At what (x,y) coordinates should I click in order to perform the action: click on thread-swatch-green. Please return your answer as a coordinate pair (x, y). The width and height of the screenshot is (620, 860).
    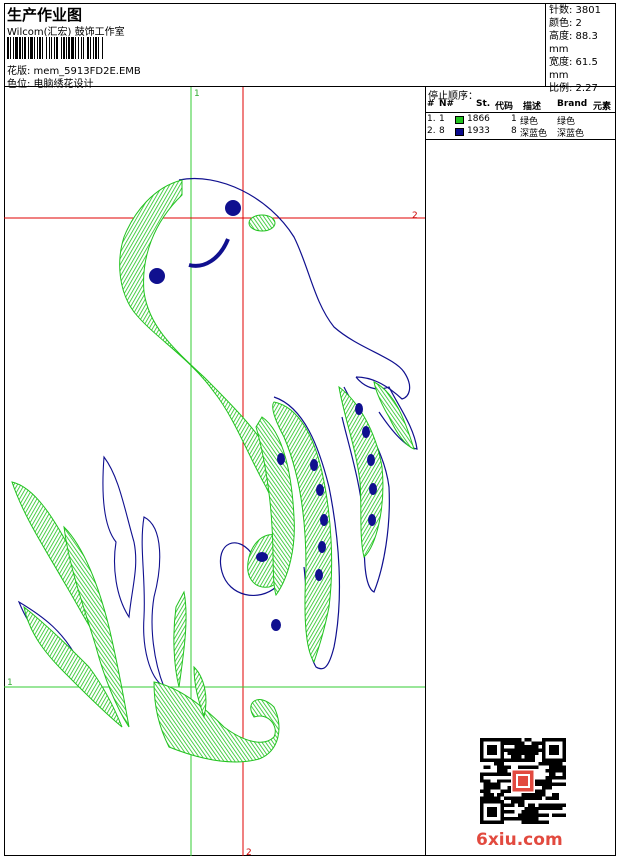
    Looking at the image, I should click on (459, 120).